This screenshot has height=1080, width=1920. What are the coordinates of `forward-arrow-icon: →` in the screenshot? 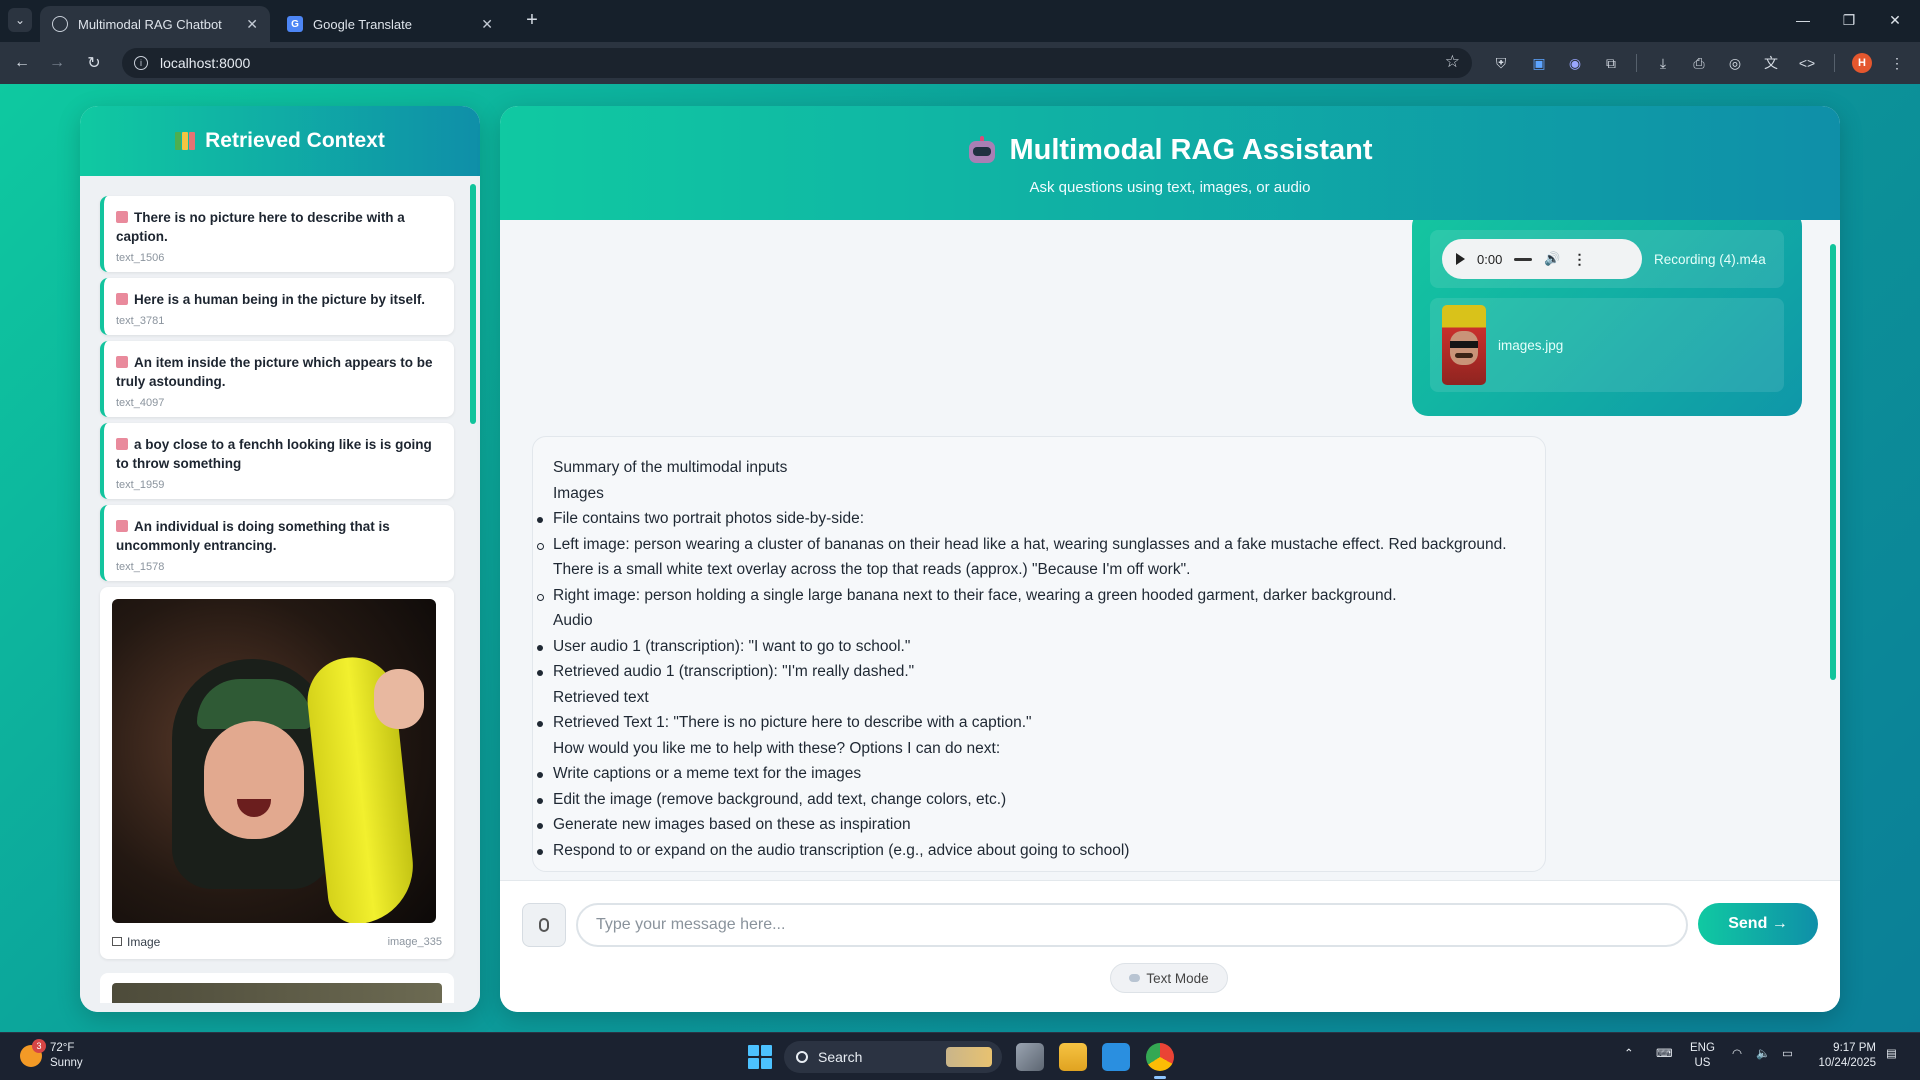 It's located at (57, 63).